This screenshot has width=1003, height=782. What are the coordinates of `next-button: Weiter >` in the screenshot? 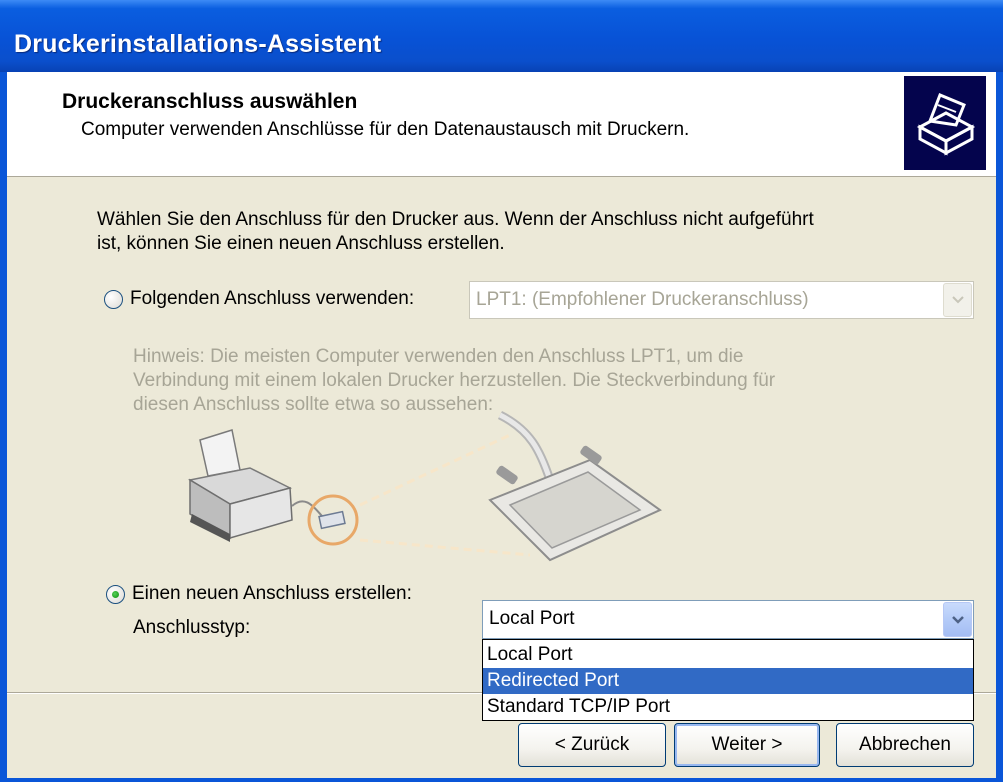 It's located at (747, 745).